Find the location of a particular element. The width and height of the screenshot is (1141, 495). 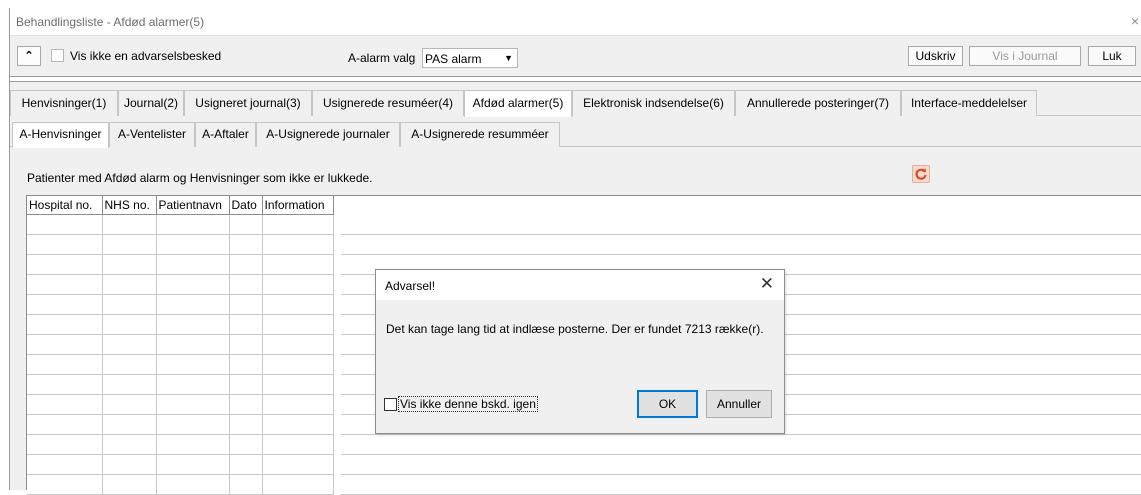

print-button: Udskriv is located at coordinates (935, 56).